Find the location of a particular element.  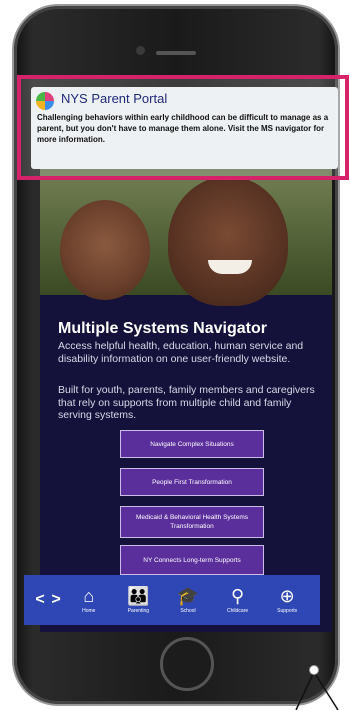

callout-dot is located at coordinates (314, 670).